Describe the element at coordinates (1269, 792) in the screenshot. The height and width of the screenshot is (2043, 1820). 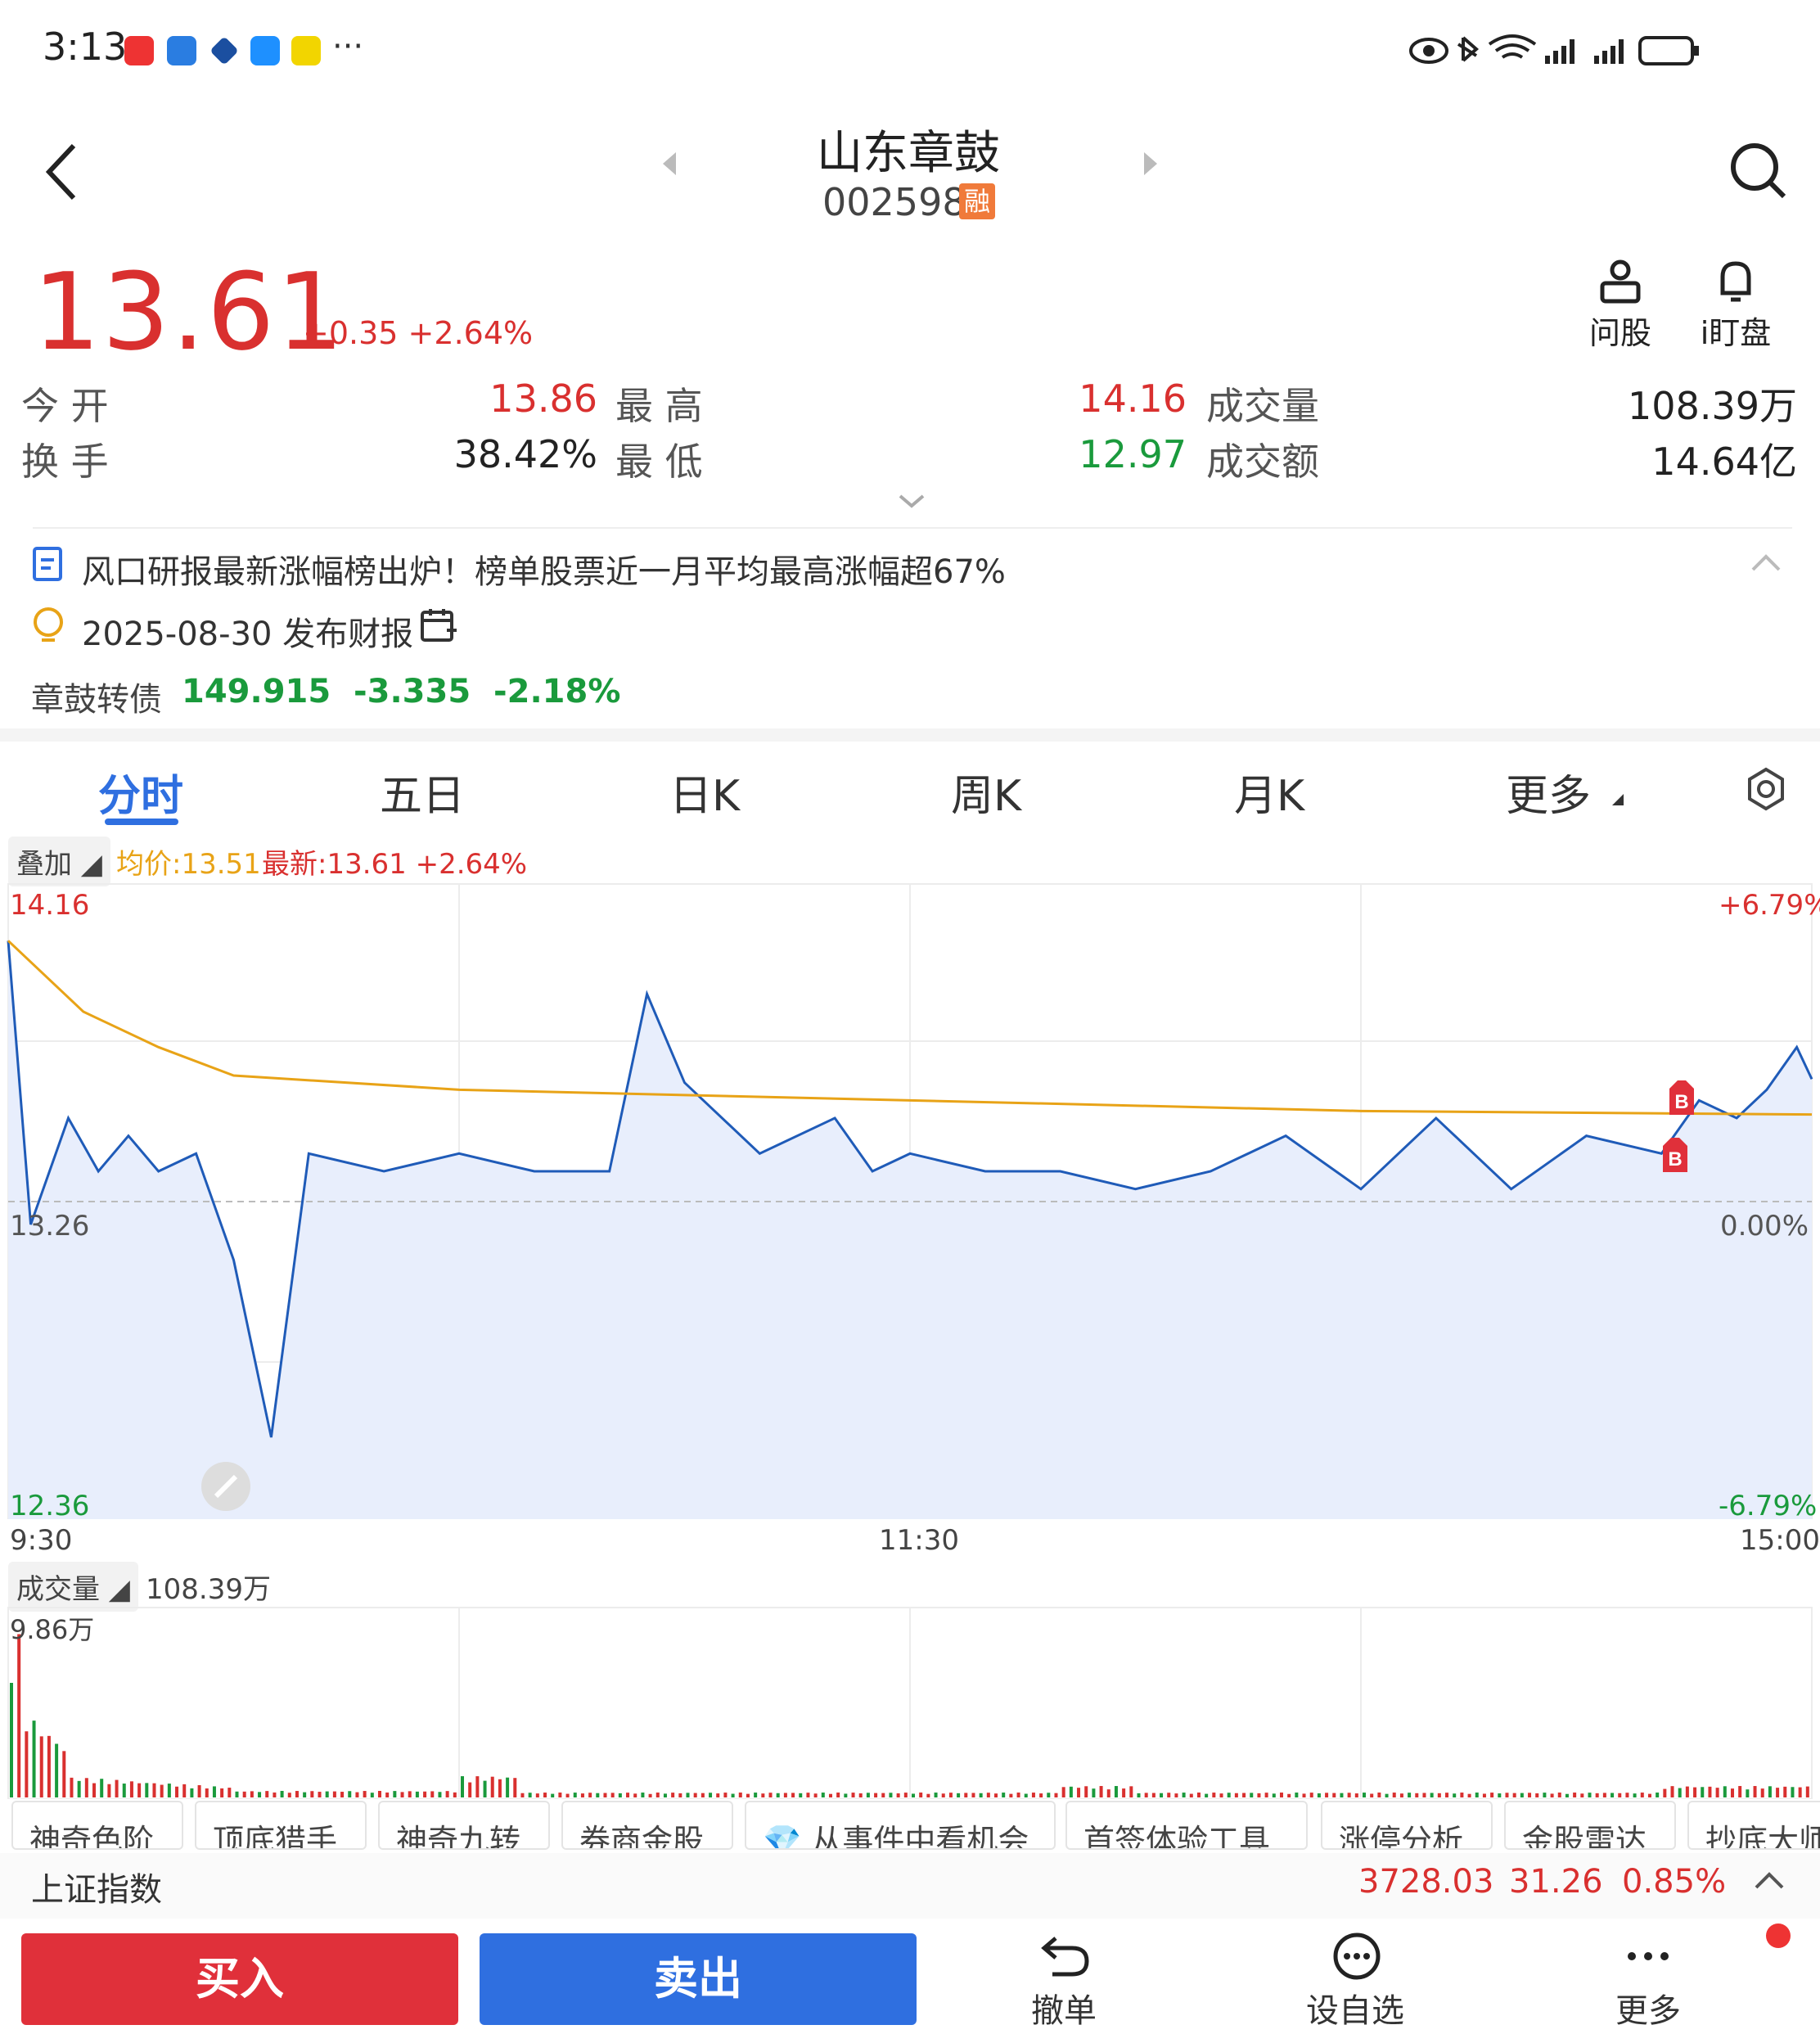
I see `tab-monthly-k: 月K` at that location.